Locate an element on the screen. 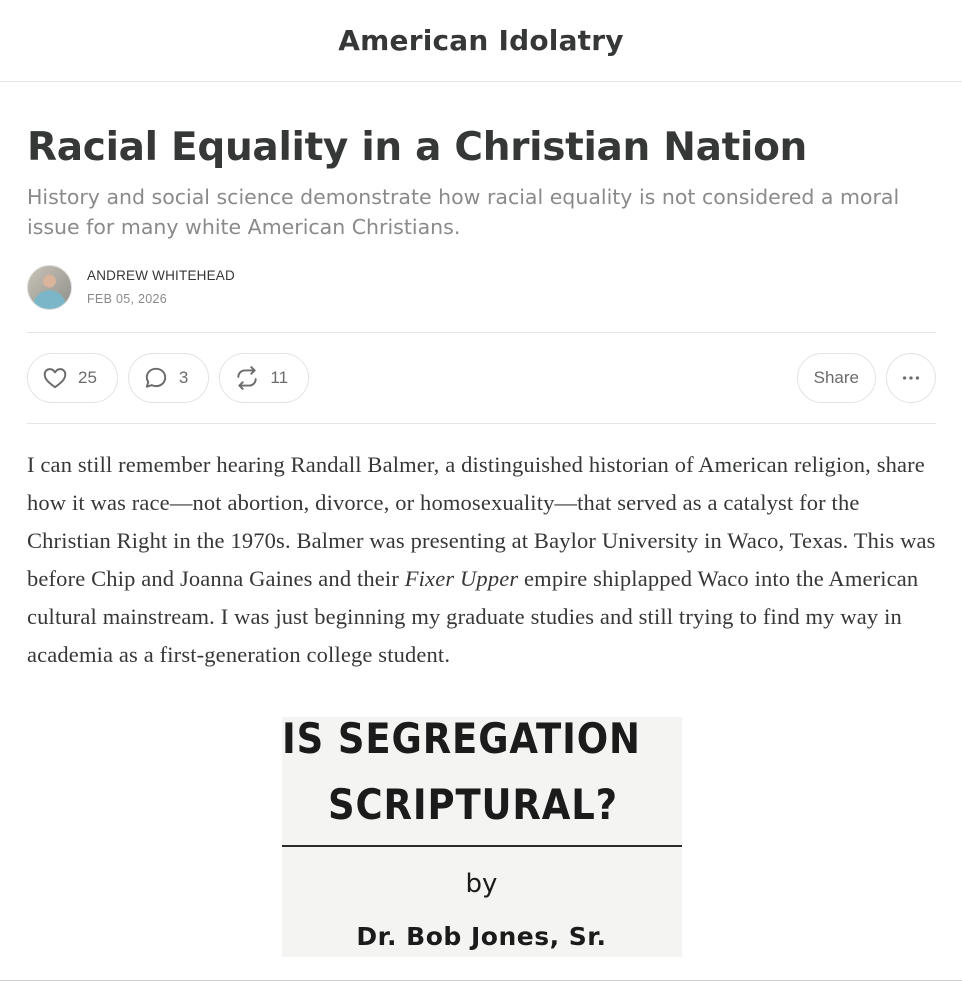  more-options-button is located at coordinates (911, 378).